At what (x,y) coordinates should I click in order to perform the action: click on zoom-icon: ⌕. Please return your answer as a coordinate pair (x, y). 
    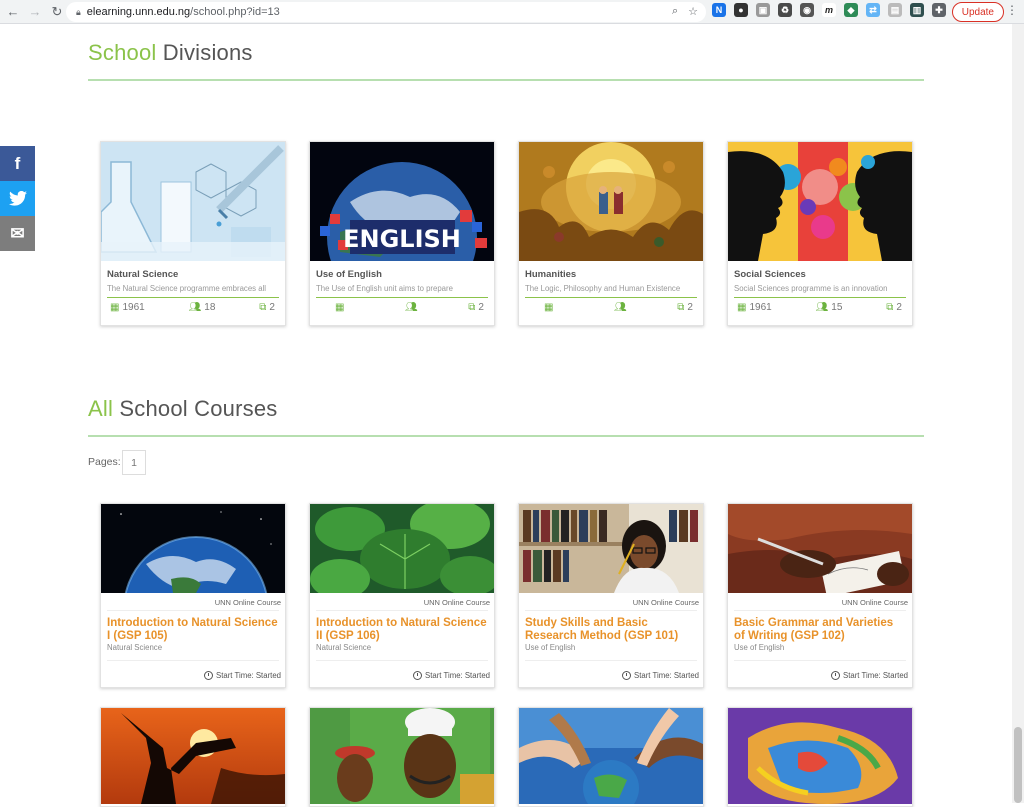
    Looking at the image, I should click on (675, 11).